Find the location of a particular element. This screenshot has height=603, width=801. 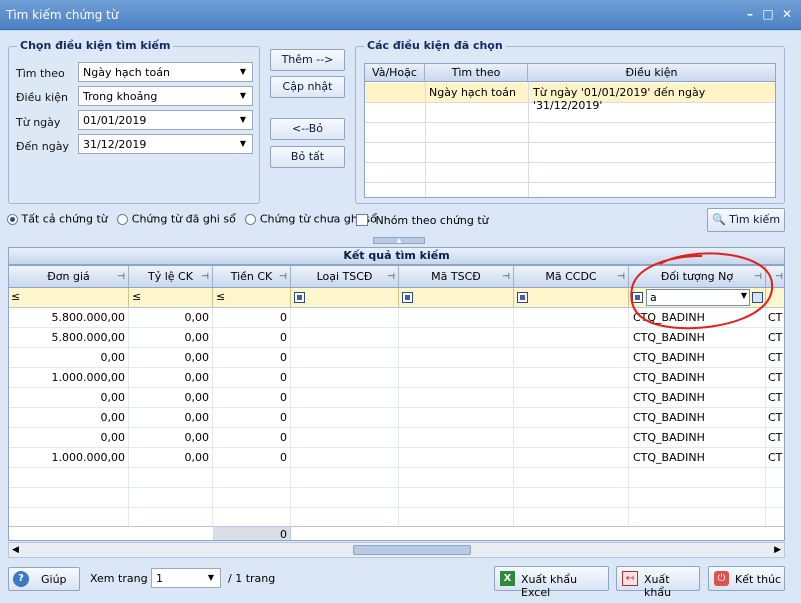

filter-cell is located at coordinates (345, 298).